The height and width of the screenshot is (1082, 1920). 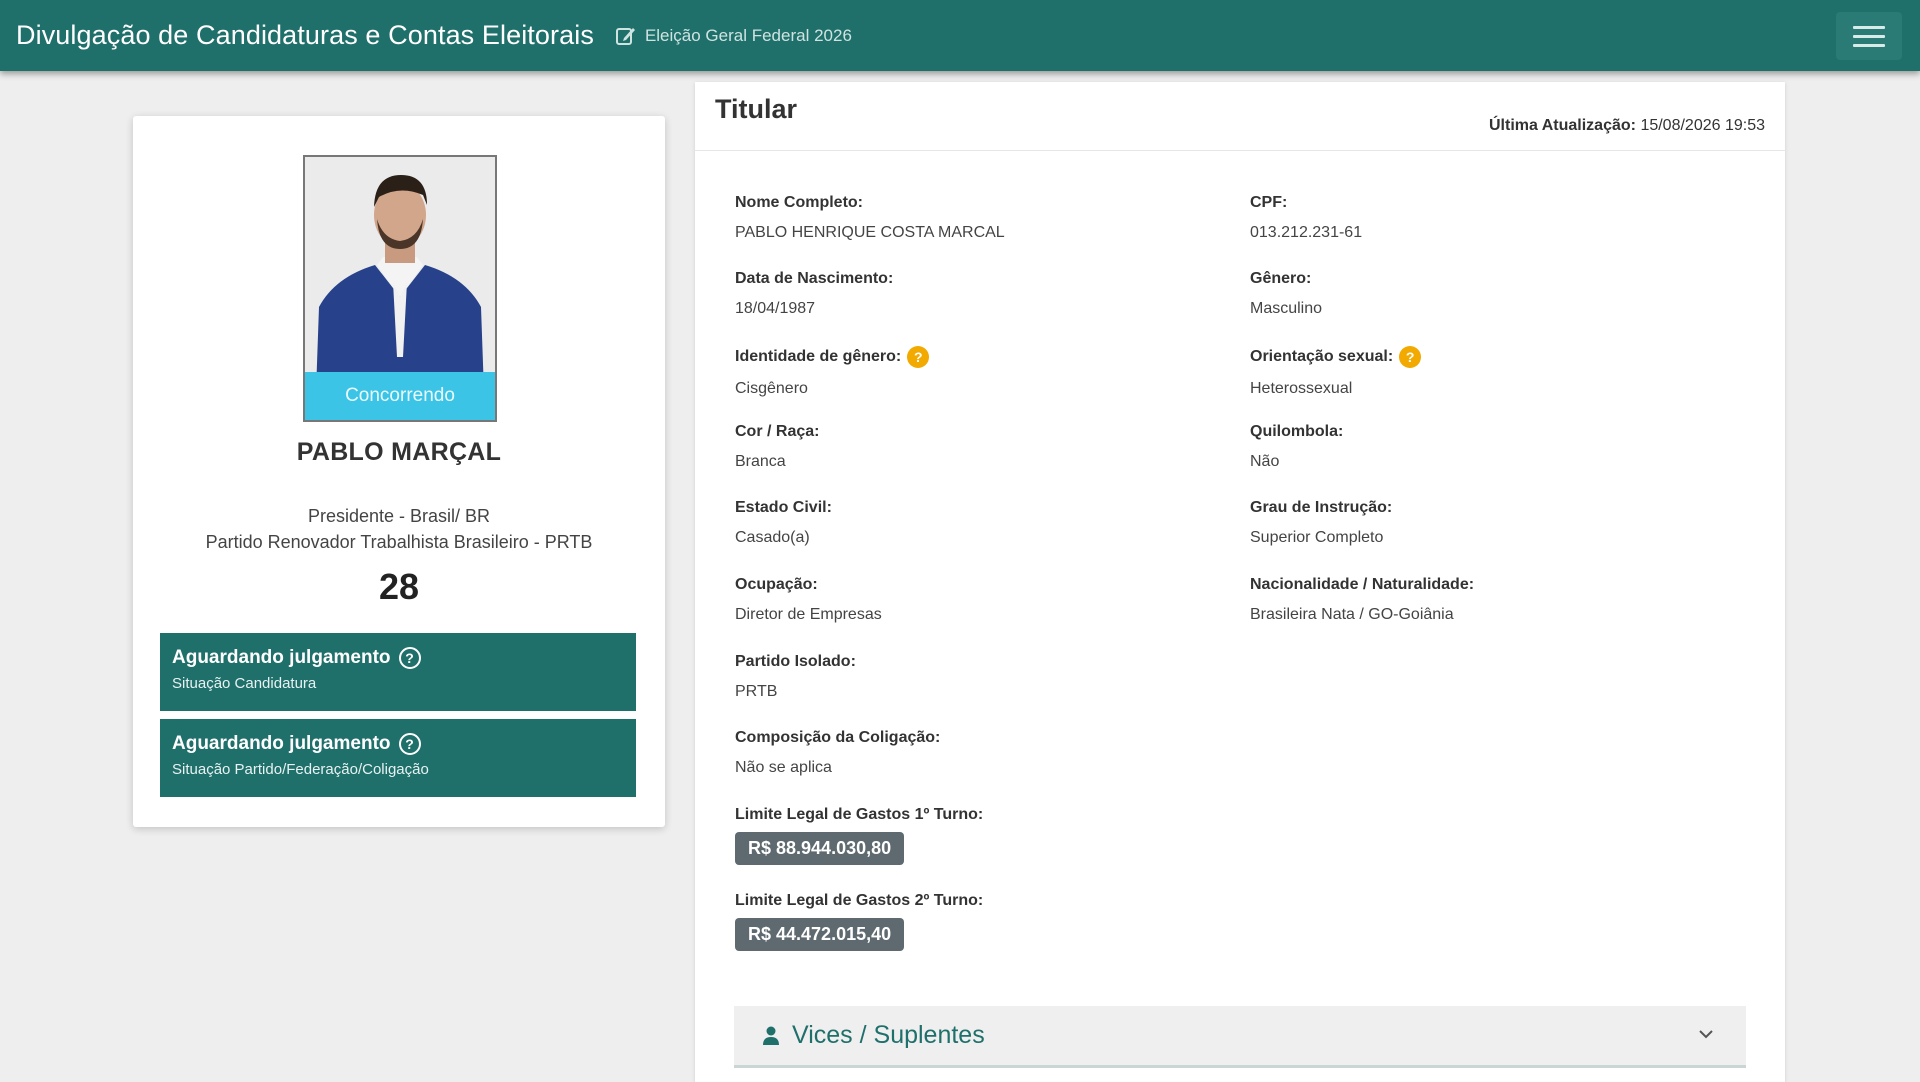 I want to click on candidate-office: Presidente - Brasil/ BR, so click(x=399, y=516).